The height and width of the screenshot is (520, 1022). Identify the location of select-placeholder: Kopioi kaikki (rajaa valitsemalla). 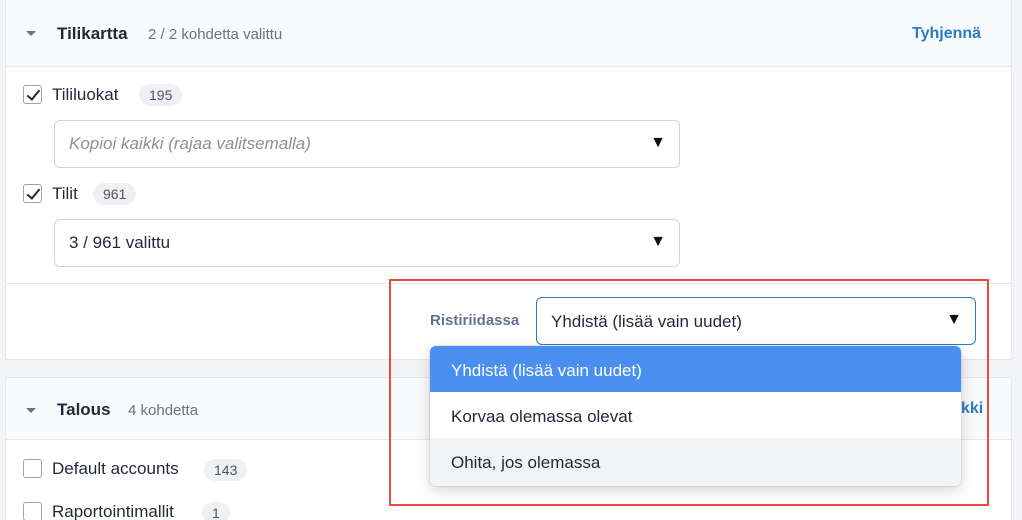
(190, 143).